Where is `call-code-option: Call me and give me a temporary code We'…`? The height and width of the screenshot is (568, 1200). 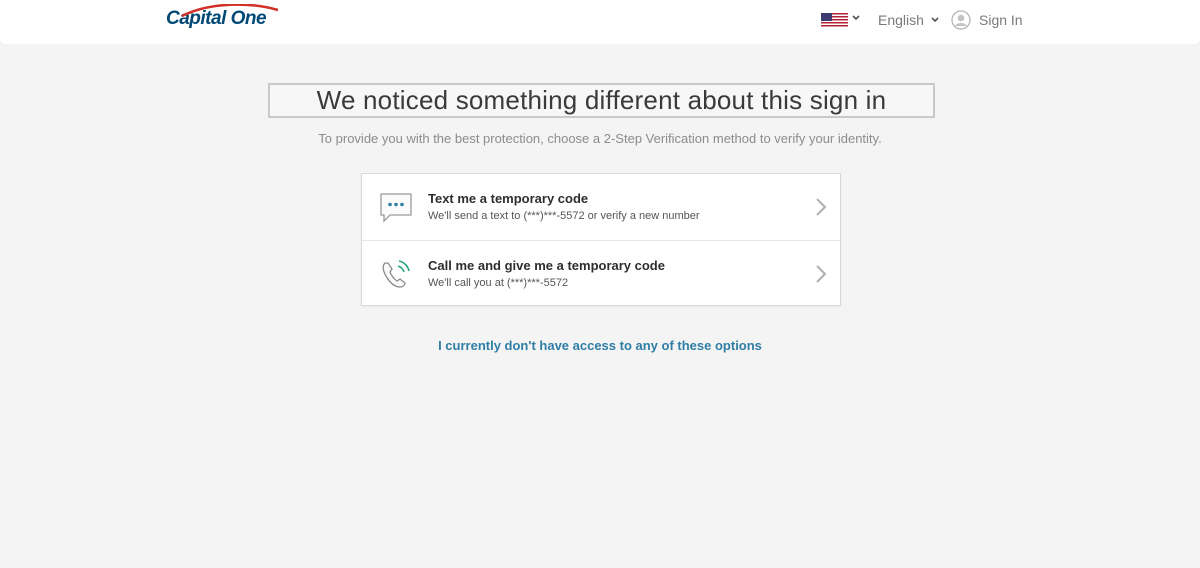
call-code-option: Call me and give me a temporary code We'… is located at coordinates (601, 273).